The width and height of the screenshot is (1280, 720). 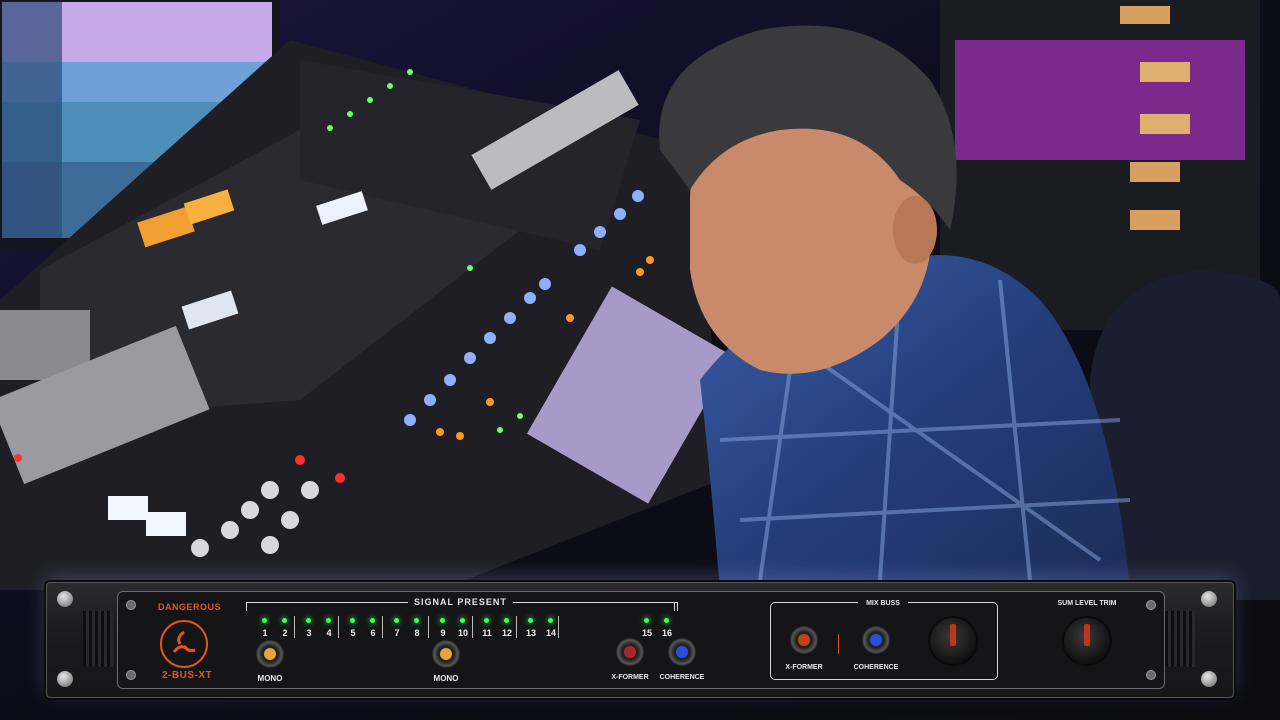 What do you see at coordinates (417, 633) in the screenshot?
I see `channel-number-8: 8` at bounding box center [417, 633].